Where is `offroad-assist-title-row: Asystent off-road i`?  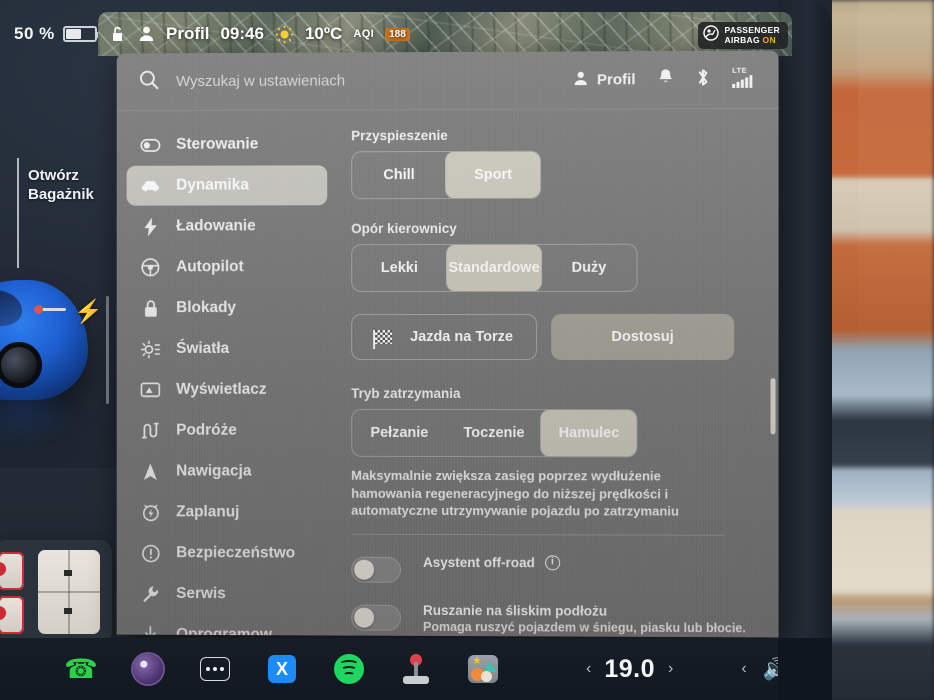
offroad-assist-title-row: Asystent off-road i is located at coordinates (491, 562).